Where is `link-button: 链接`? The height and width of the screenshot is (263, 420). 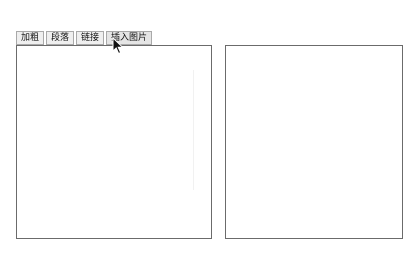
link-button: 链接 is located at coordinates (90, 38).